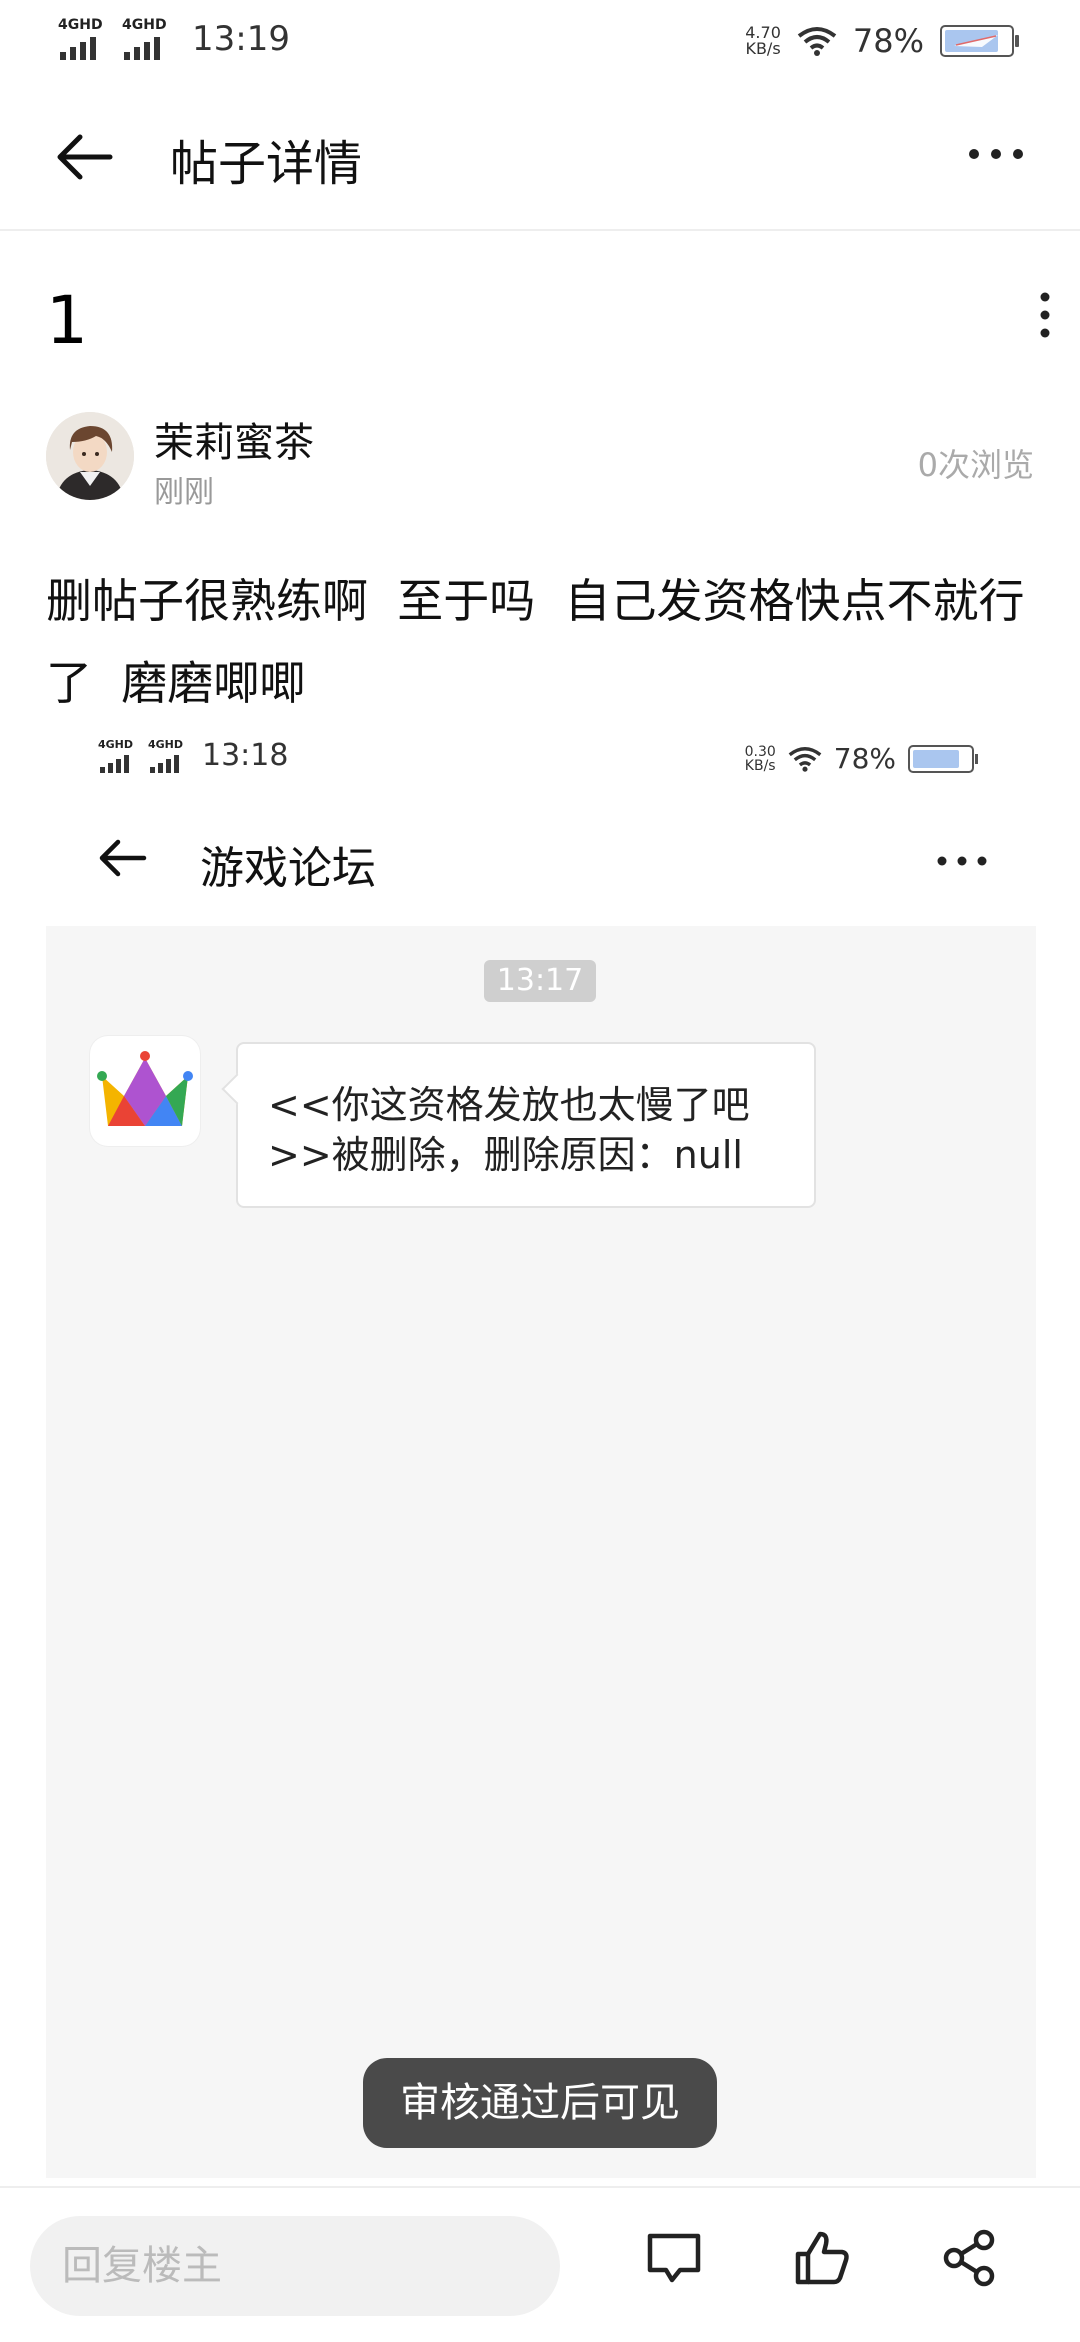 This screenshot has width=1080, height=2342. What do you see at coordinates (970, 2258) in the screenshot?
I see `share-icon` at bounding box center [970, 2258].